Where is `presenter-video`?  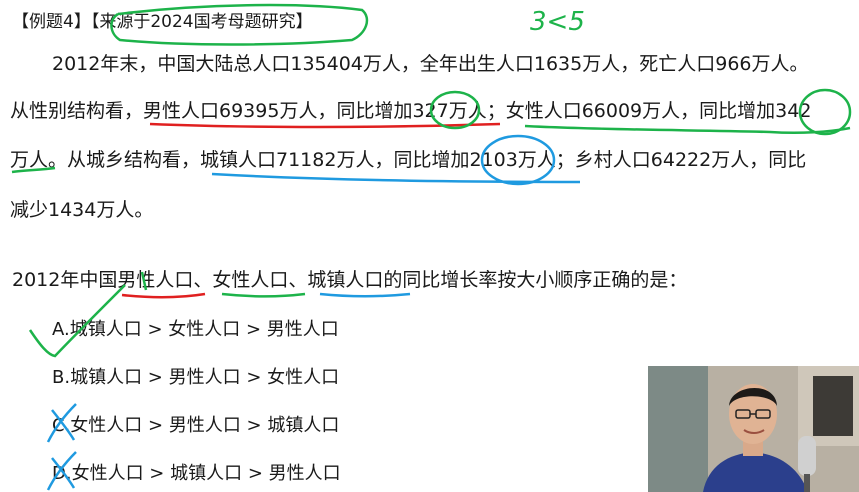 presenter-video is located at coordinates (753, 429).